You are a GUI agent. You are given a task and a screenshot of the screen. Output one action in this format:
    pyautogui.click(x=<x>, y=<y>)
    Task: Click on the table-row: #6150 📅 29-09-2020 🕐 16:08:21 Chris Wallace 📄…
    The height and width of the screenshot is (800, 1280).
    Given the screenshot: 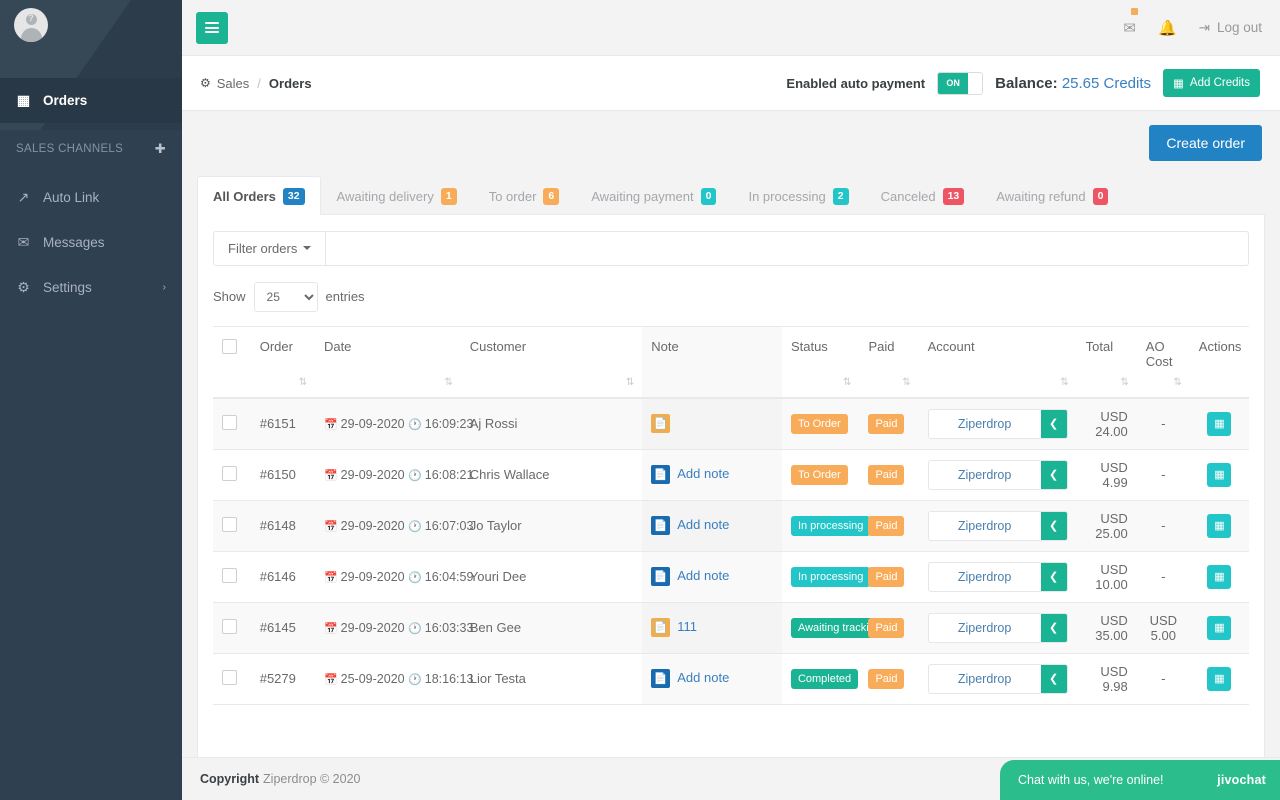 What is the action you would take?
    pyautogui.click(x=731, y=475)
    